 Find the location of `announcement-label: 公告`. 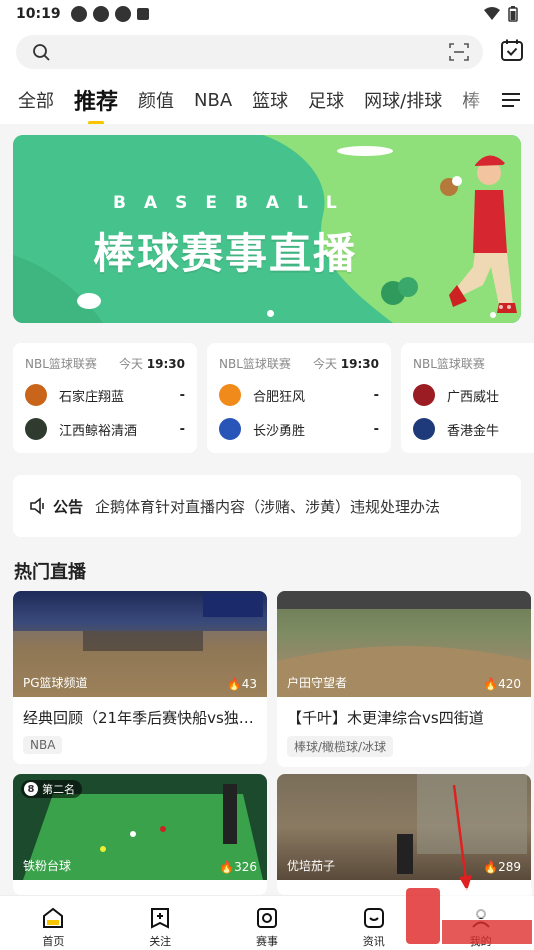

announcement-label: 公告 is located at coordinates (68, 506).